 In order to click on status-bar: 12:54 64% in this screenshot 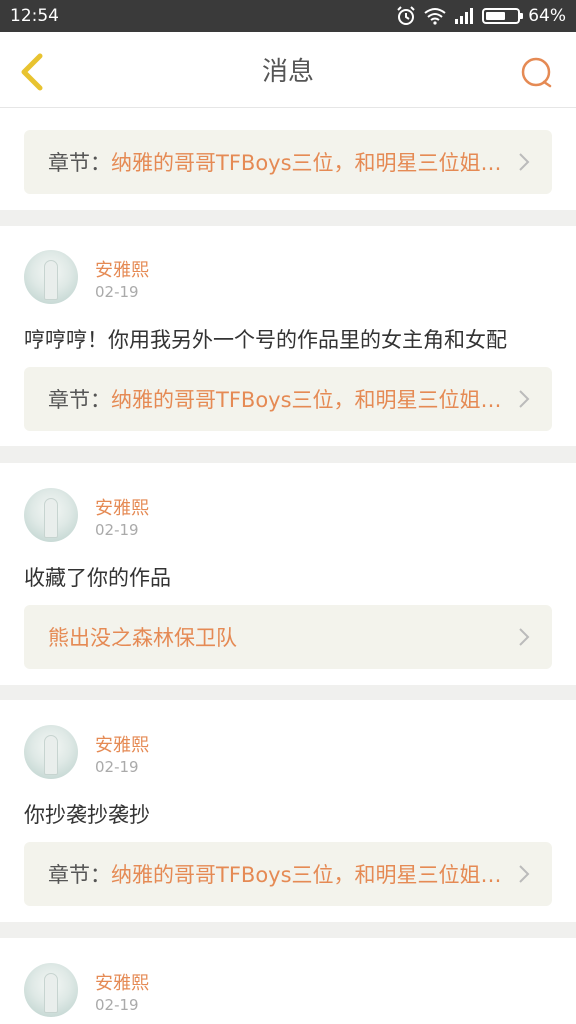, I will do `click(288, 16)`.